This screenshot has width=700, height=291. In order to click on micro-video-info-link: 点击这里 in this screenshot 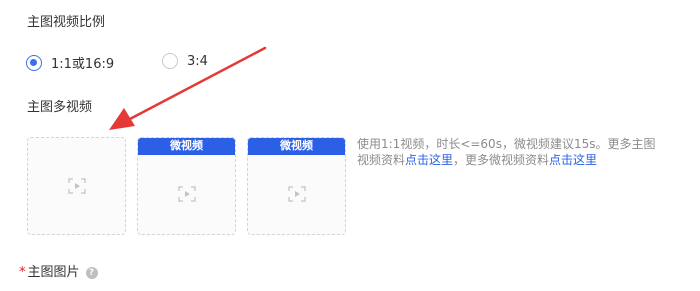, I will do `click(573, 160)`.